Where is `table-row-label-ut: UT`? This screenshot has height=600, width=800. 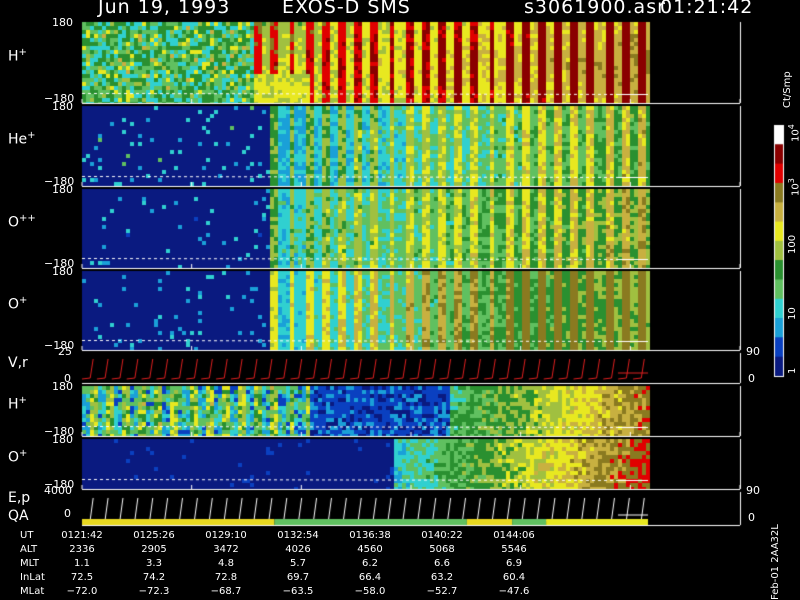 table-row-label-ut: UT is located at coordinates (27, 535).